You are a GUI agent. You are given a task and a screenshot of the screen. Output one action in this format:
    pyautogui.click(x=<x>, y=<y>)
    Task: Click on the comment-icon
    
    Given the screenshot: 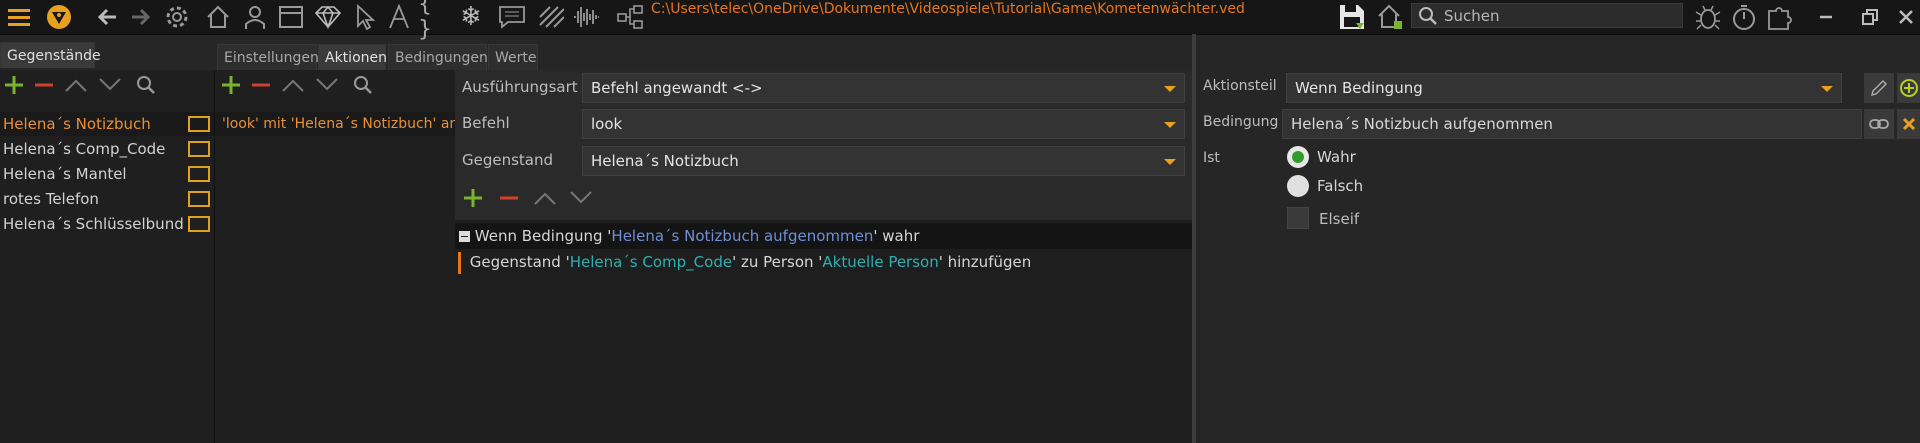 What is the action you would take?
    pyautogui.click(x=512, y=17)
    